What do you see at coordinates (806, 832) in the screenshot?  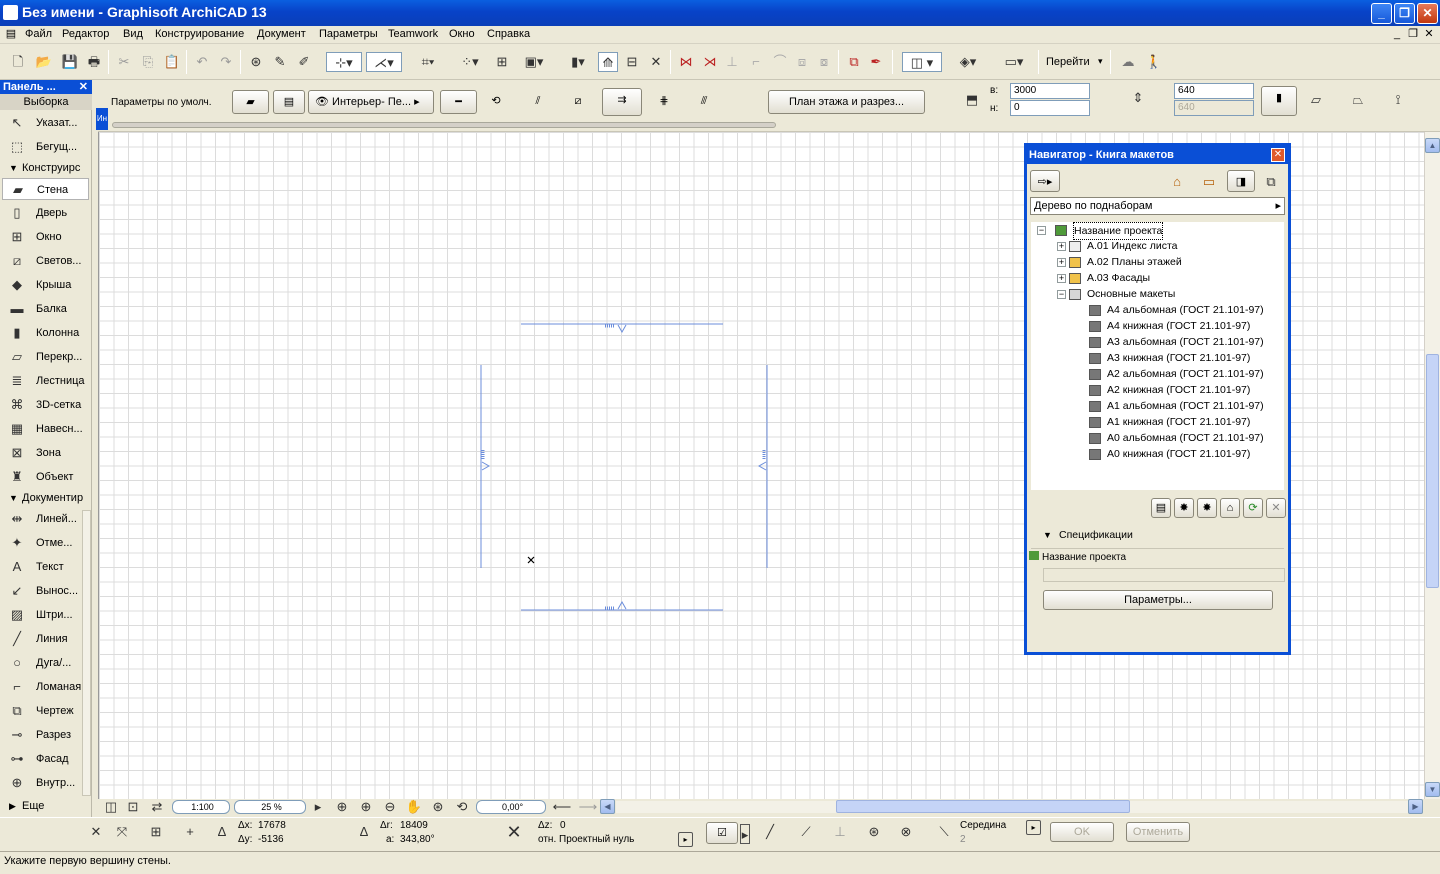 I see `parallel-icon: ⟋` at bounding box center [806, 832].